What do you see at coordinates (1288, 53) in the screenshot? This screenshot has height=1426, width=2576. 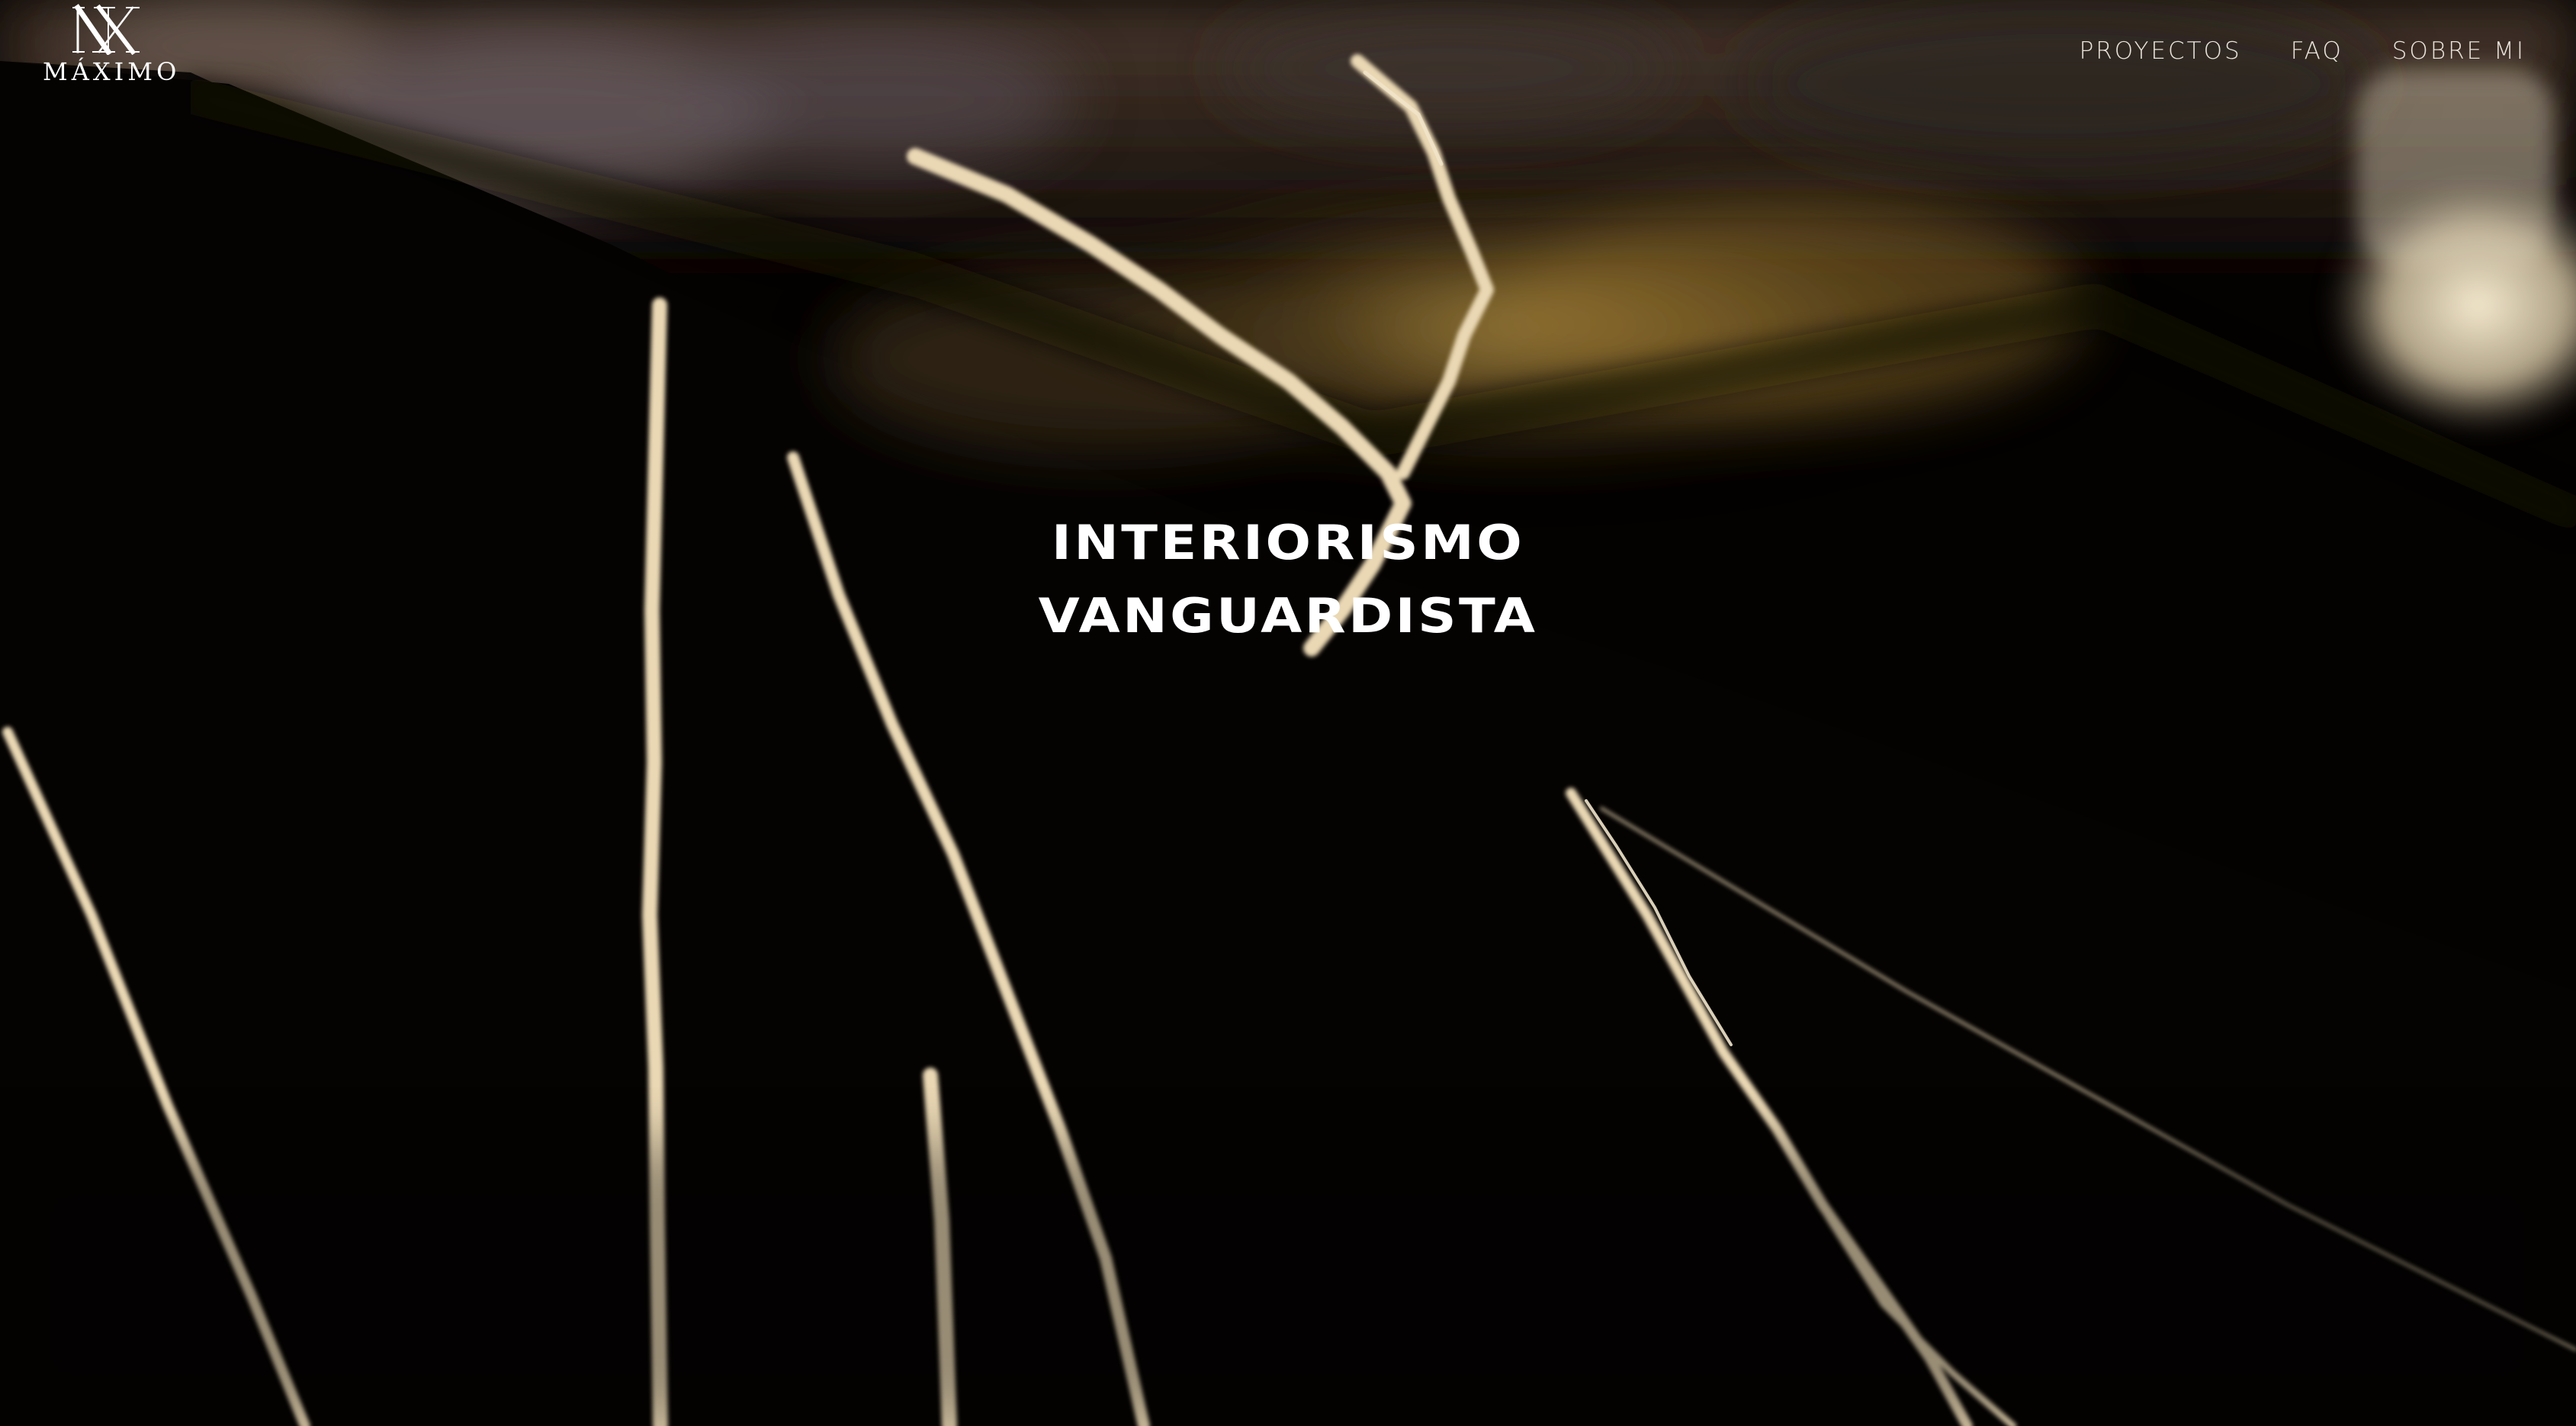 I see `site-header: MÁXIMO PROYECTOS FAQ SOBRE MI` at bounding box center [1288, 53].